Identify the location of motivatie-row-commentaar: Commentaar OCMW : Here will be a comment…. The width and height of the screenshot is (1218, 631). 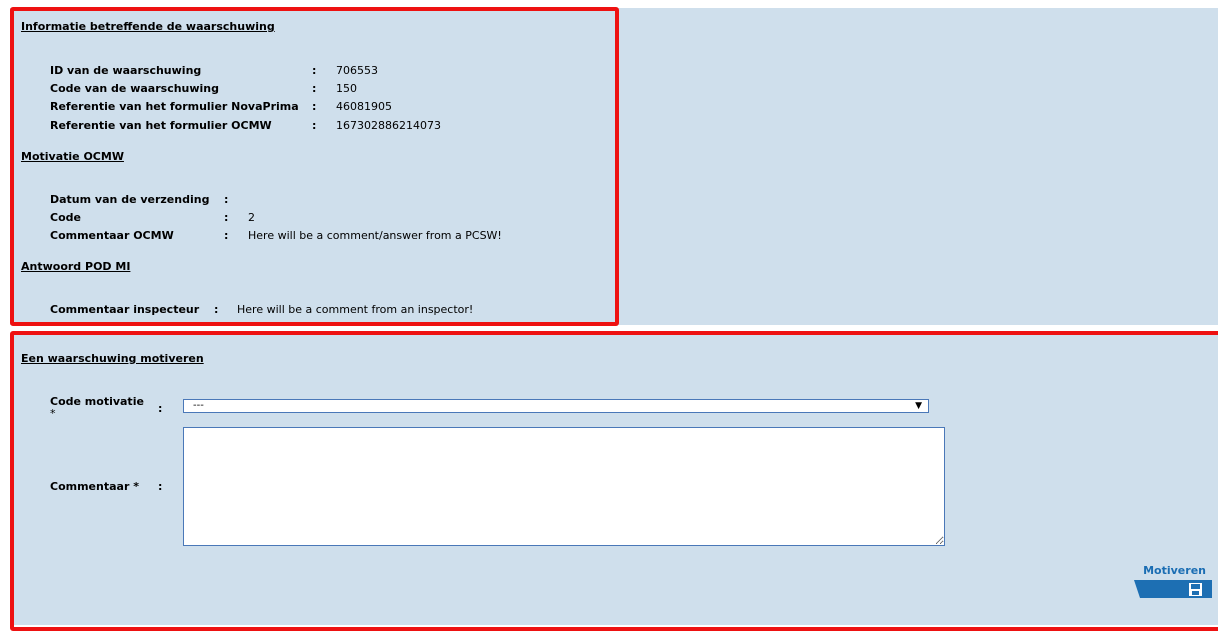
(310, 236).